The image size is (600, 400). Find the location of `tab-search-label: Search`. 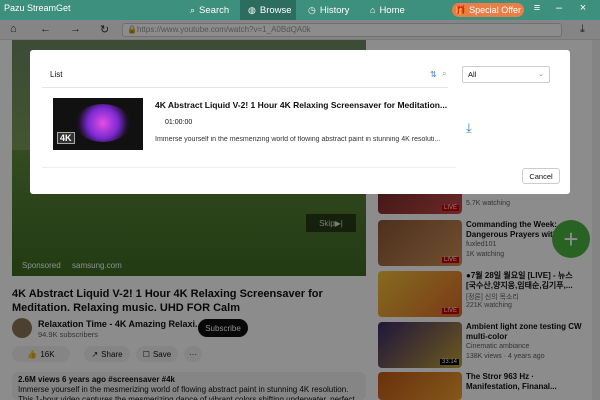

tab-search-label: Search is located at coordinates (214, 10).